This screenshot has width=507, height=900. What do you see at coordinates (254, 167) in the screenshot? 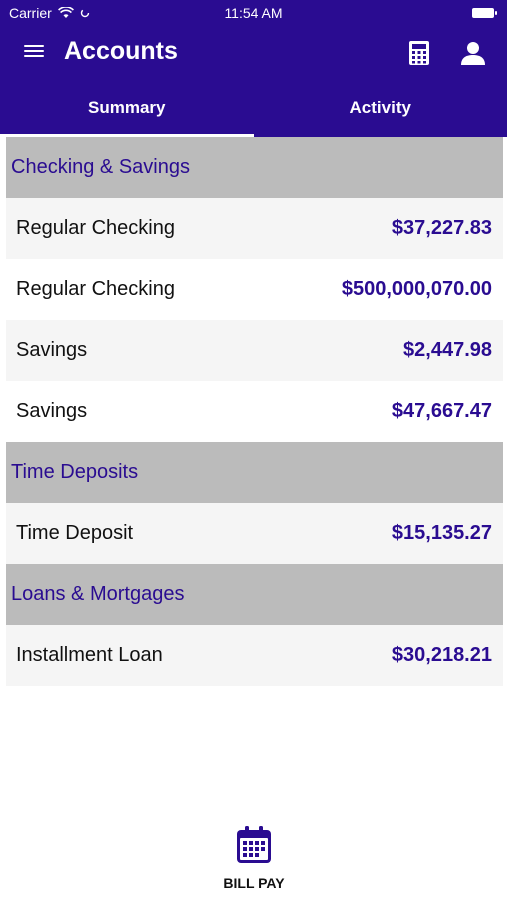
I see `section-header-checking-savings: Checking & Savings` at bounding box center [254, 167].